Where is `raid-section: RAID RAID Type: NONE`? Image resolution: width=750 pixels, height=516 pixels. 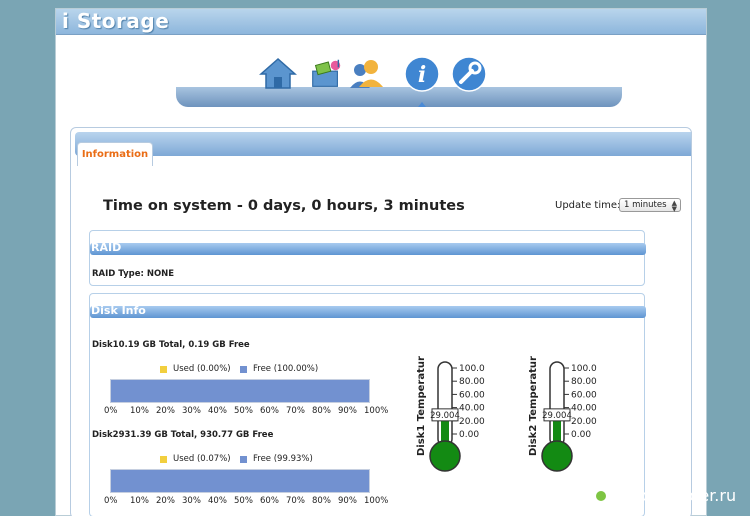 raid-section: RAID RAID Type: NONE is located at coordinates (367, 258).